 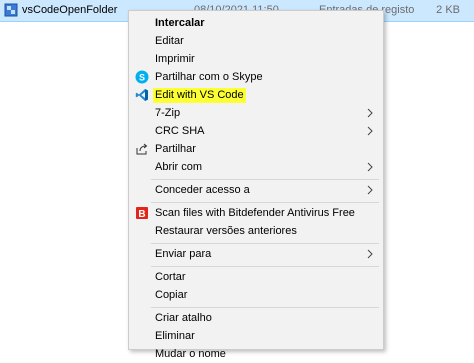 What do you see at coordinates (256, 295) in the screenshot?
I see `menu-item-copiar: Copiar` at bounding box center [256, 295].